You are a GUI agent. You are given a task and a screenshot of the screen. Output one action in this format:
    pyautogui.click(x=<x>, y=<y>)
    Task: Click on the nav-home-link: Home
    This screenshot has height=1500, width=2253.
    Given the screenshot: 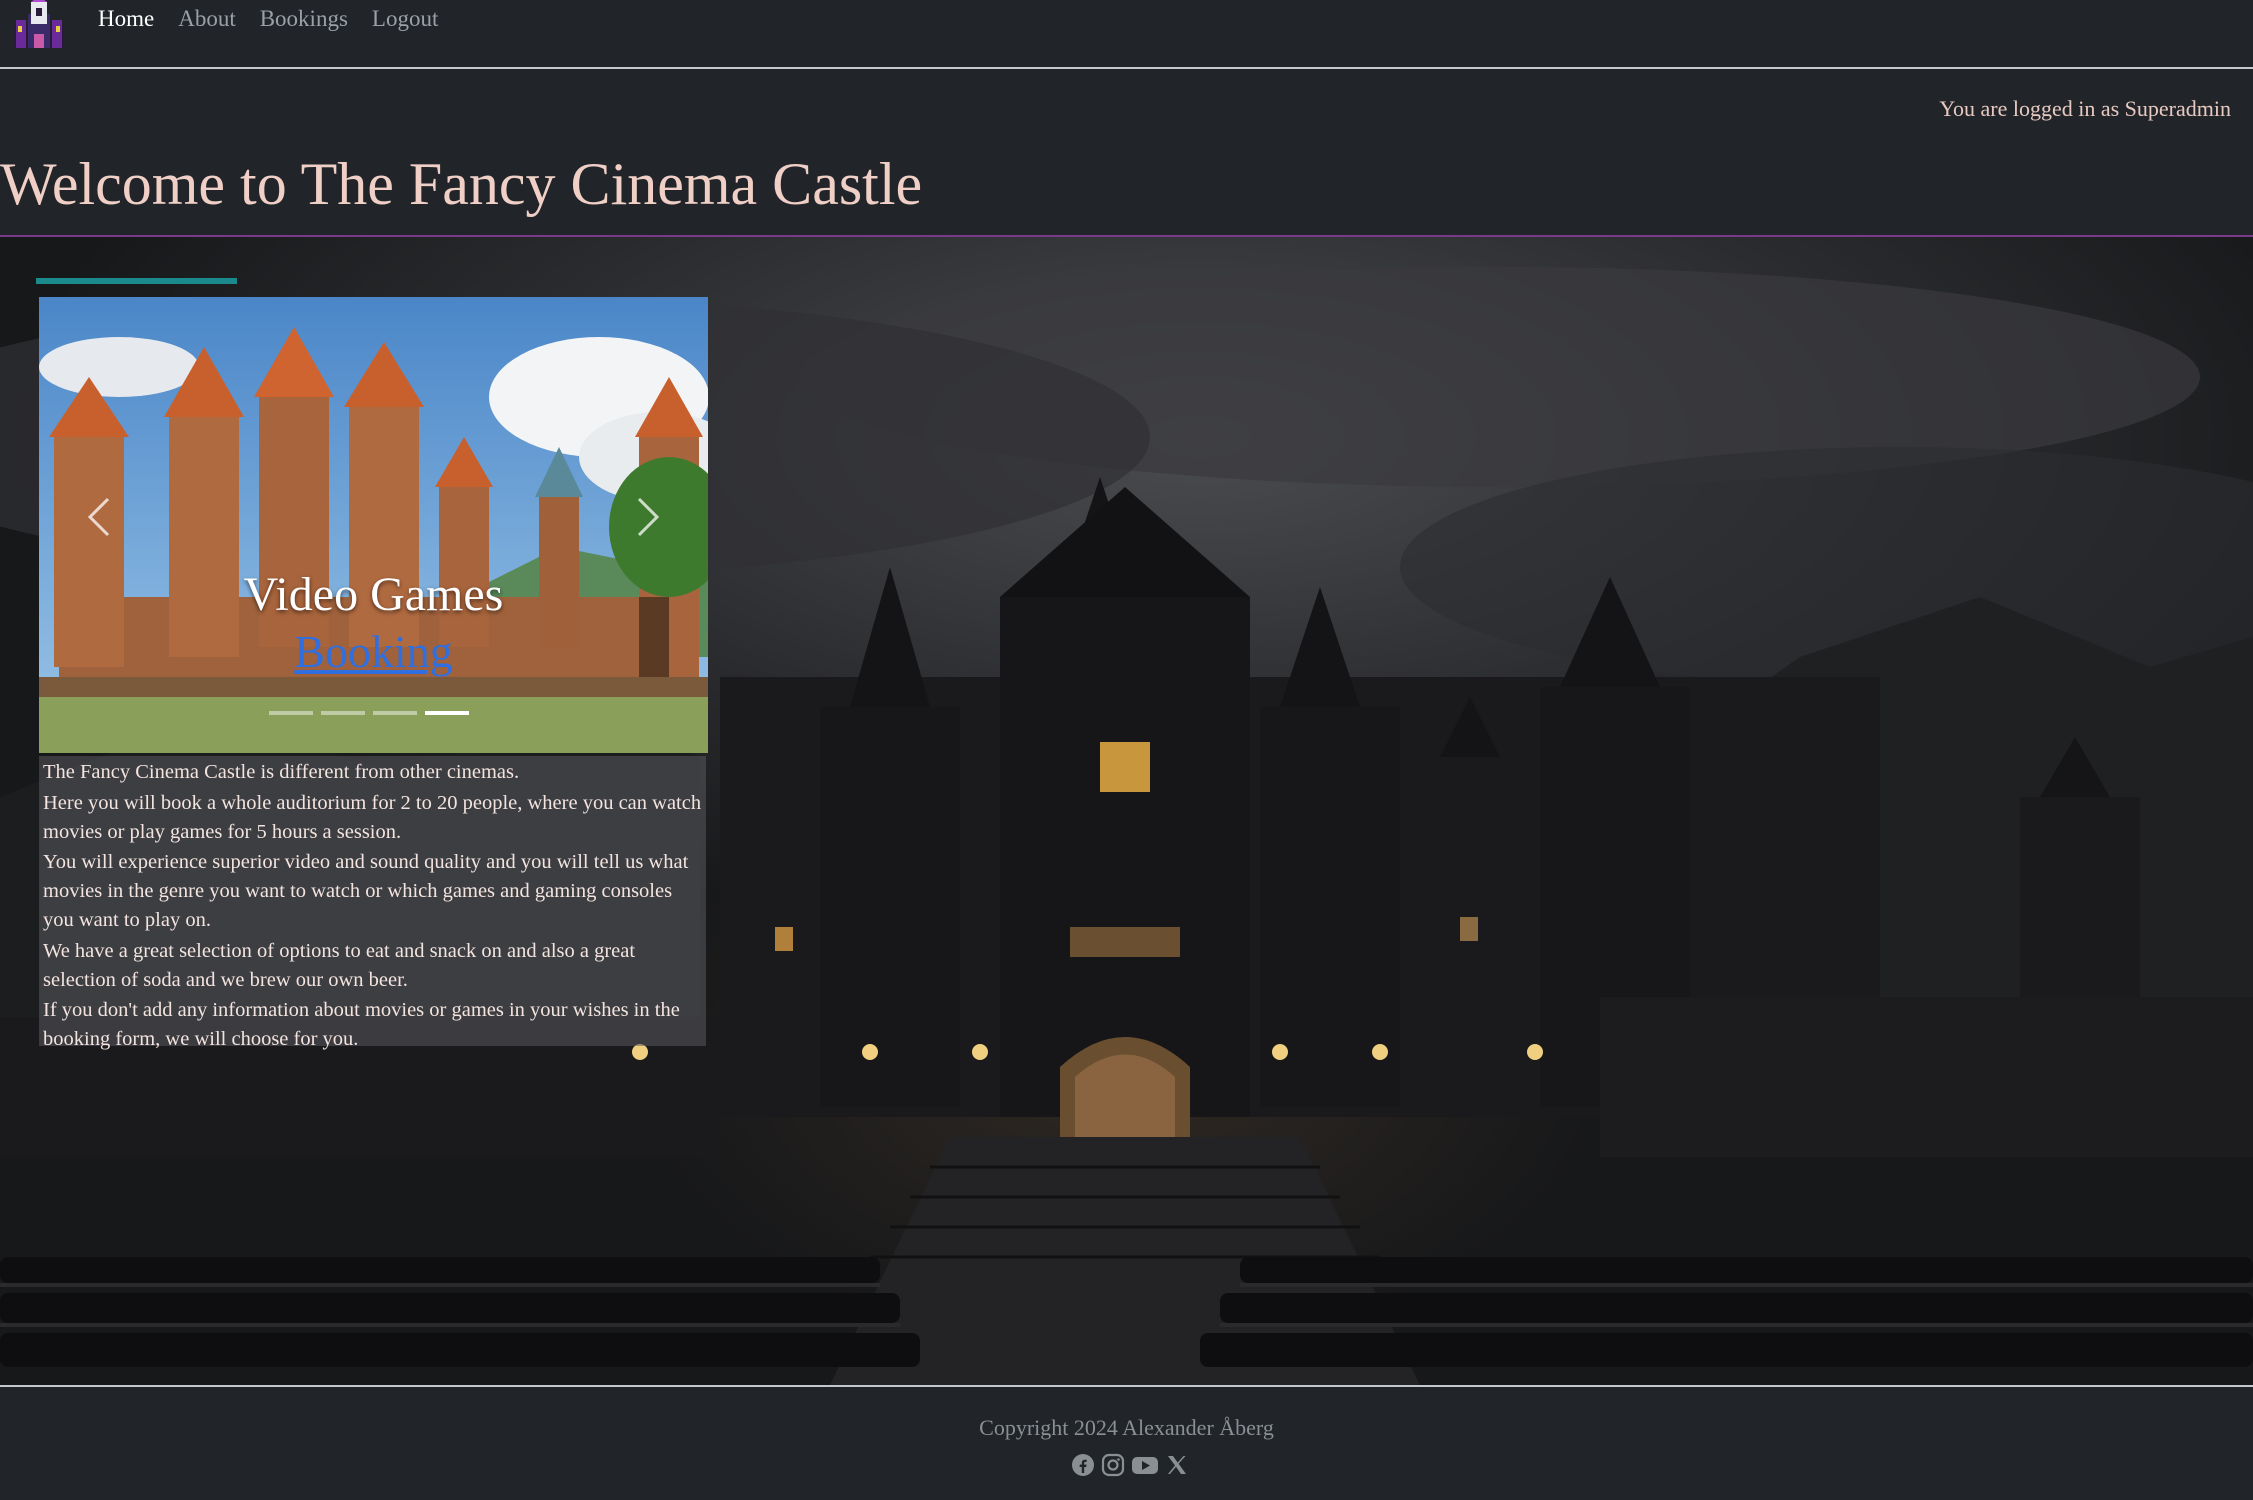 What is the action you would take?
    pyautogui.click(x=126, y=19)
    